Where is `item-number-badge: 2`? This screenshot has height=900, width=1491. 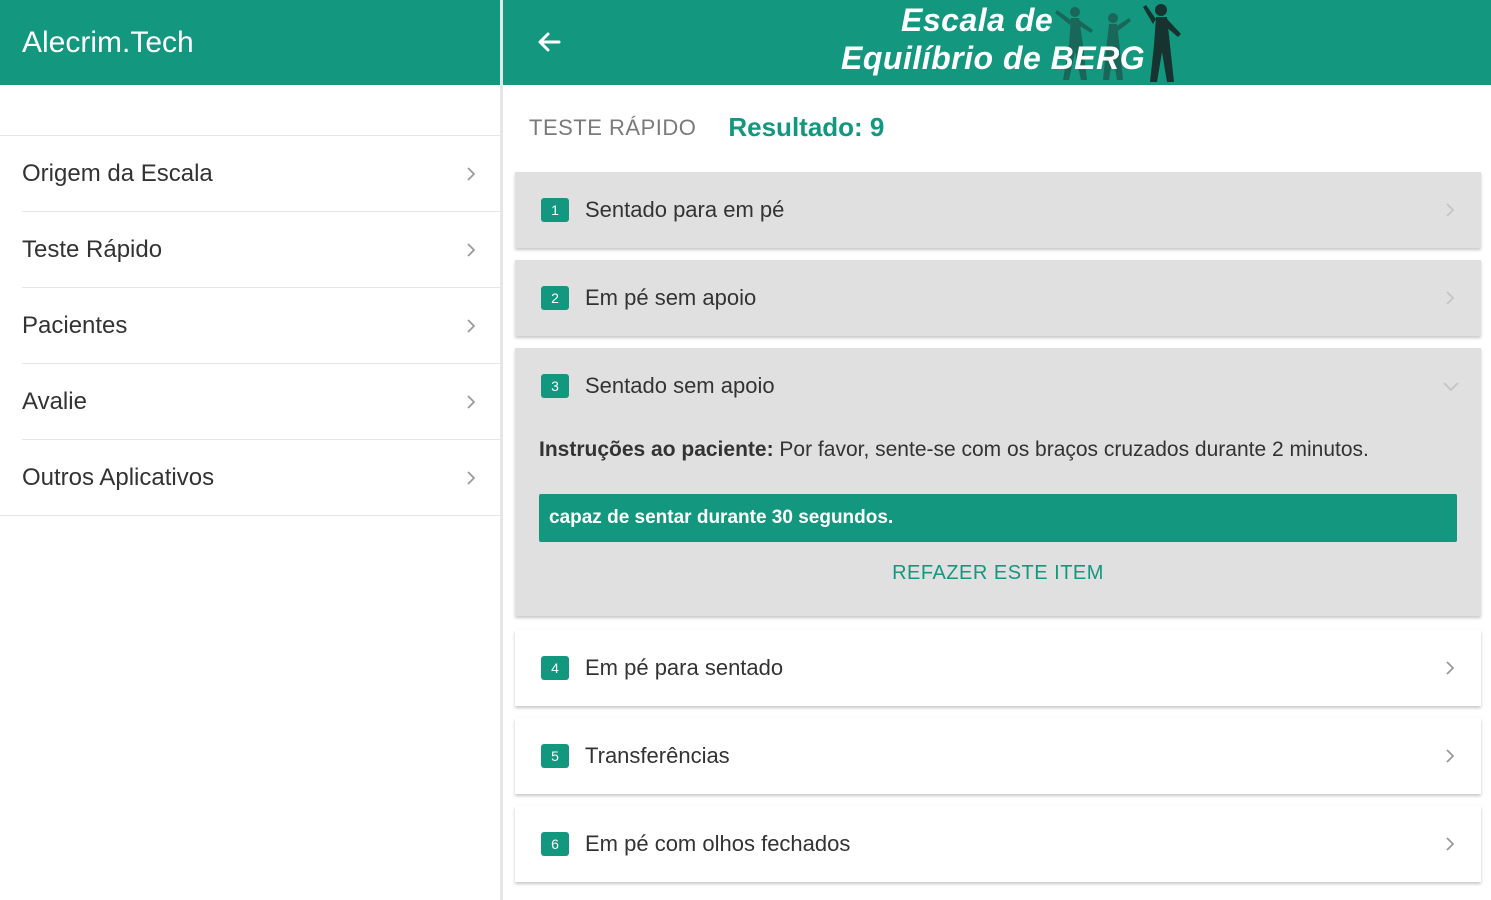 item-number-badge: 2 is located at coordinates (555, 298).